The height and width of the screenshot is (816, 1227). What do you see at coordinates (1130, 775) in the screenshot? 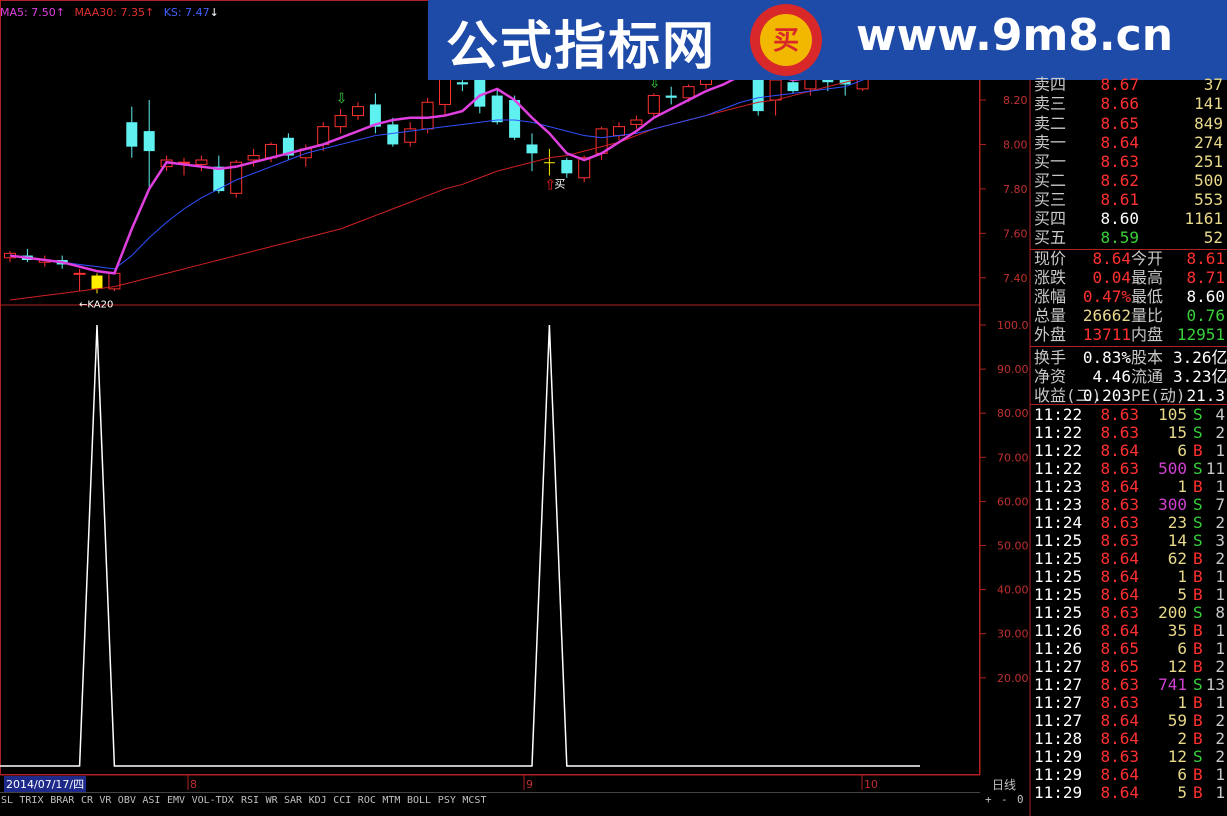
I see `tick-row: 11:29 8.64 6 B 1` at bounding box center [1130, 775].